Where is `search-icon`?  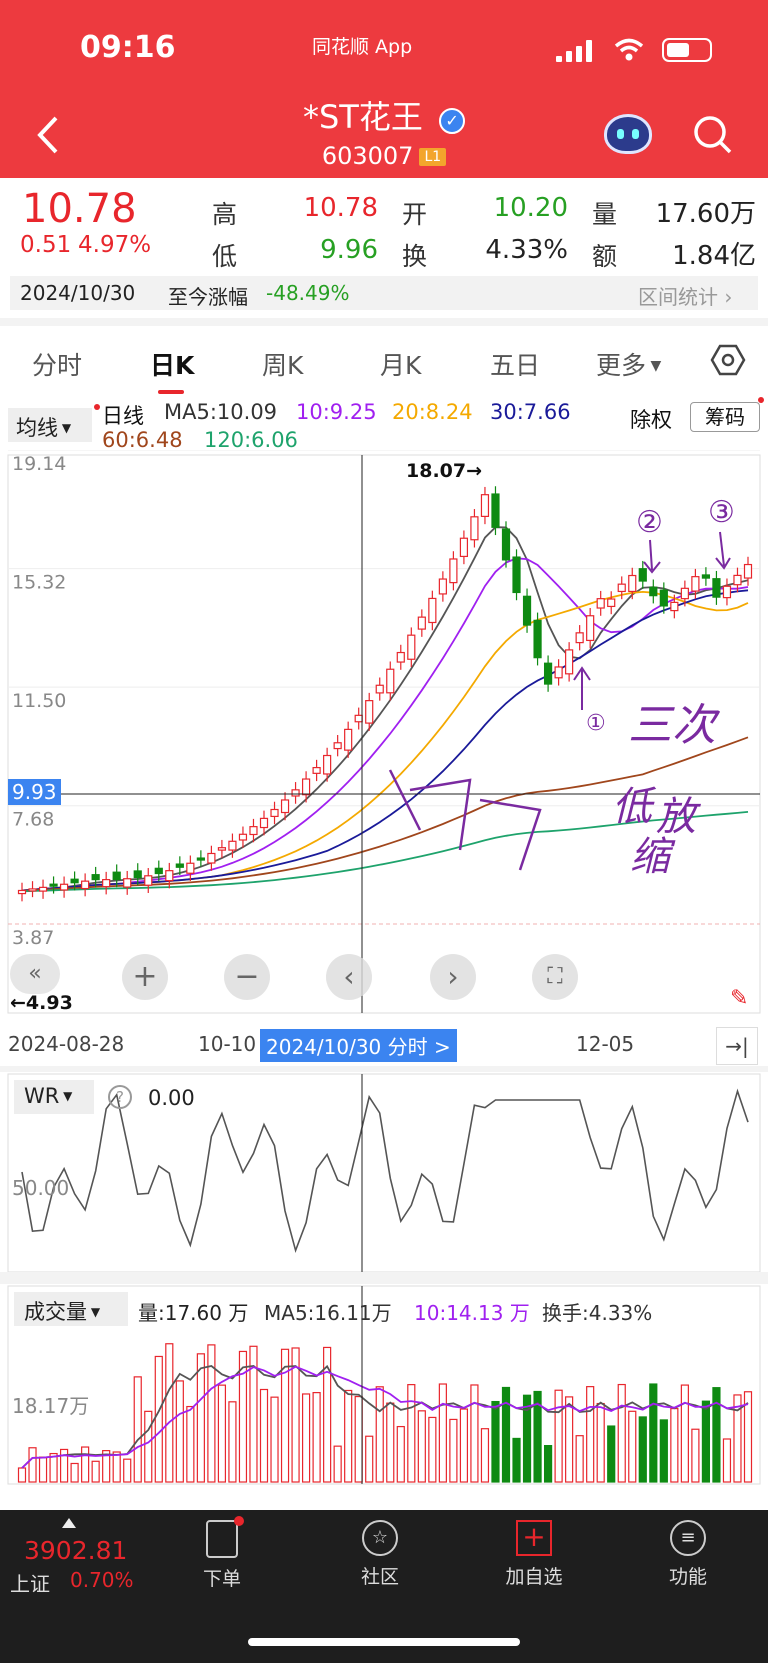
search-icon is located at coordinates (713, 135).